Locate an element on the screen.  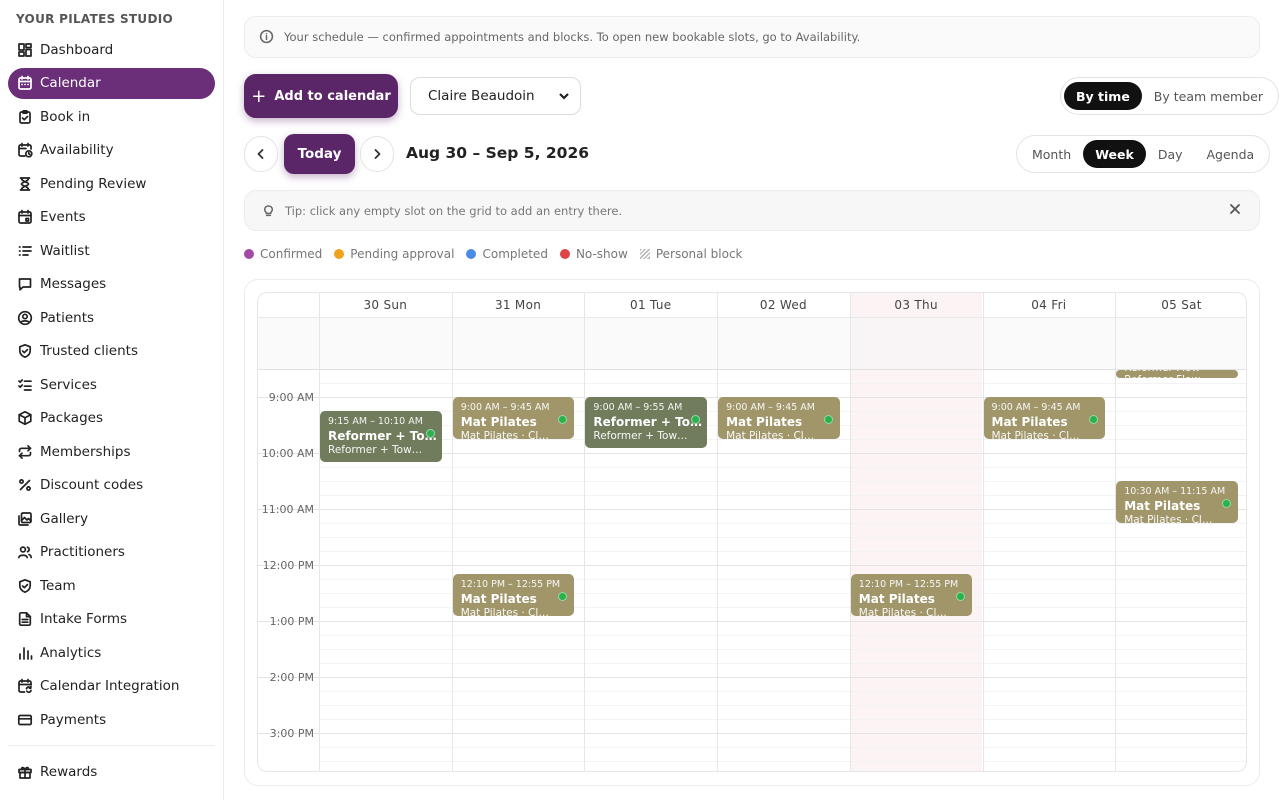
sidebar-item-label: Team is located at coordinates (58, 585).